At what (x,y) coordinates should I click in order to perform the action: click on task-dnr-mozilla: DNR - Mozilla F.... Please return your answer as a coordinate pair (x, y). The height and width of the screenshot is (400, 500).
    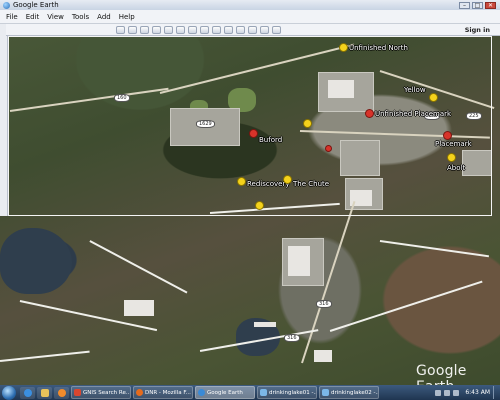
    Looking at the image, I should click on (163, 392).